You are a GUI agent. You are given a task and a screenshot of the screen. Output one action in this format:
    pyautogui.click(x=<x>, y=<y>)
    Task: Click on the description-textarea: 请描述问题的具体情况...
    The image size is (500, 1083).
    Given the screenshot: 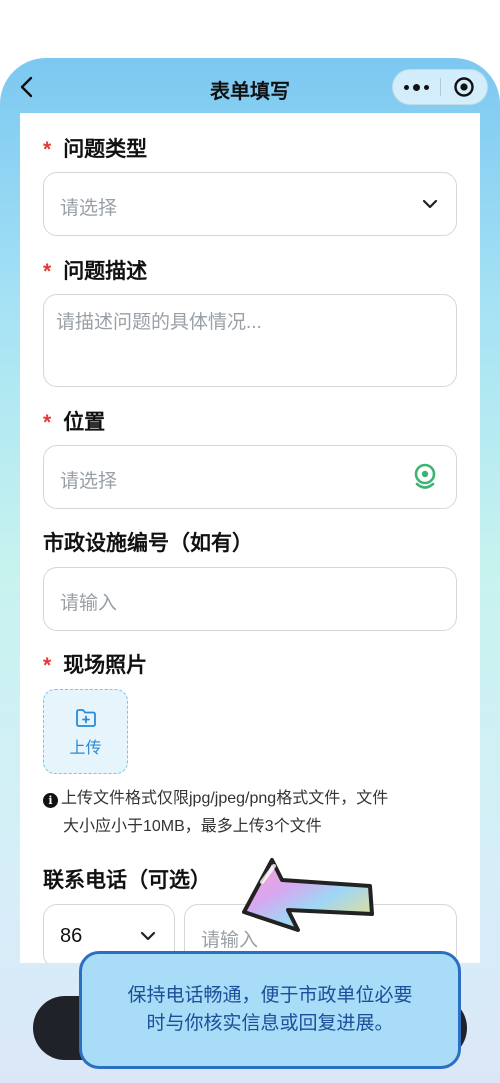 What is the action you would take?
    pyautogui.click(x=250, y=340)
    